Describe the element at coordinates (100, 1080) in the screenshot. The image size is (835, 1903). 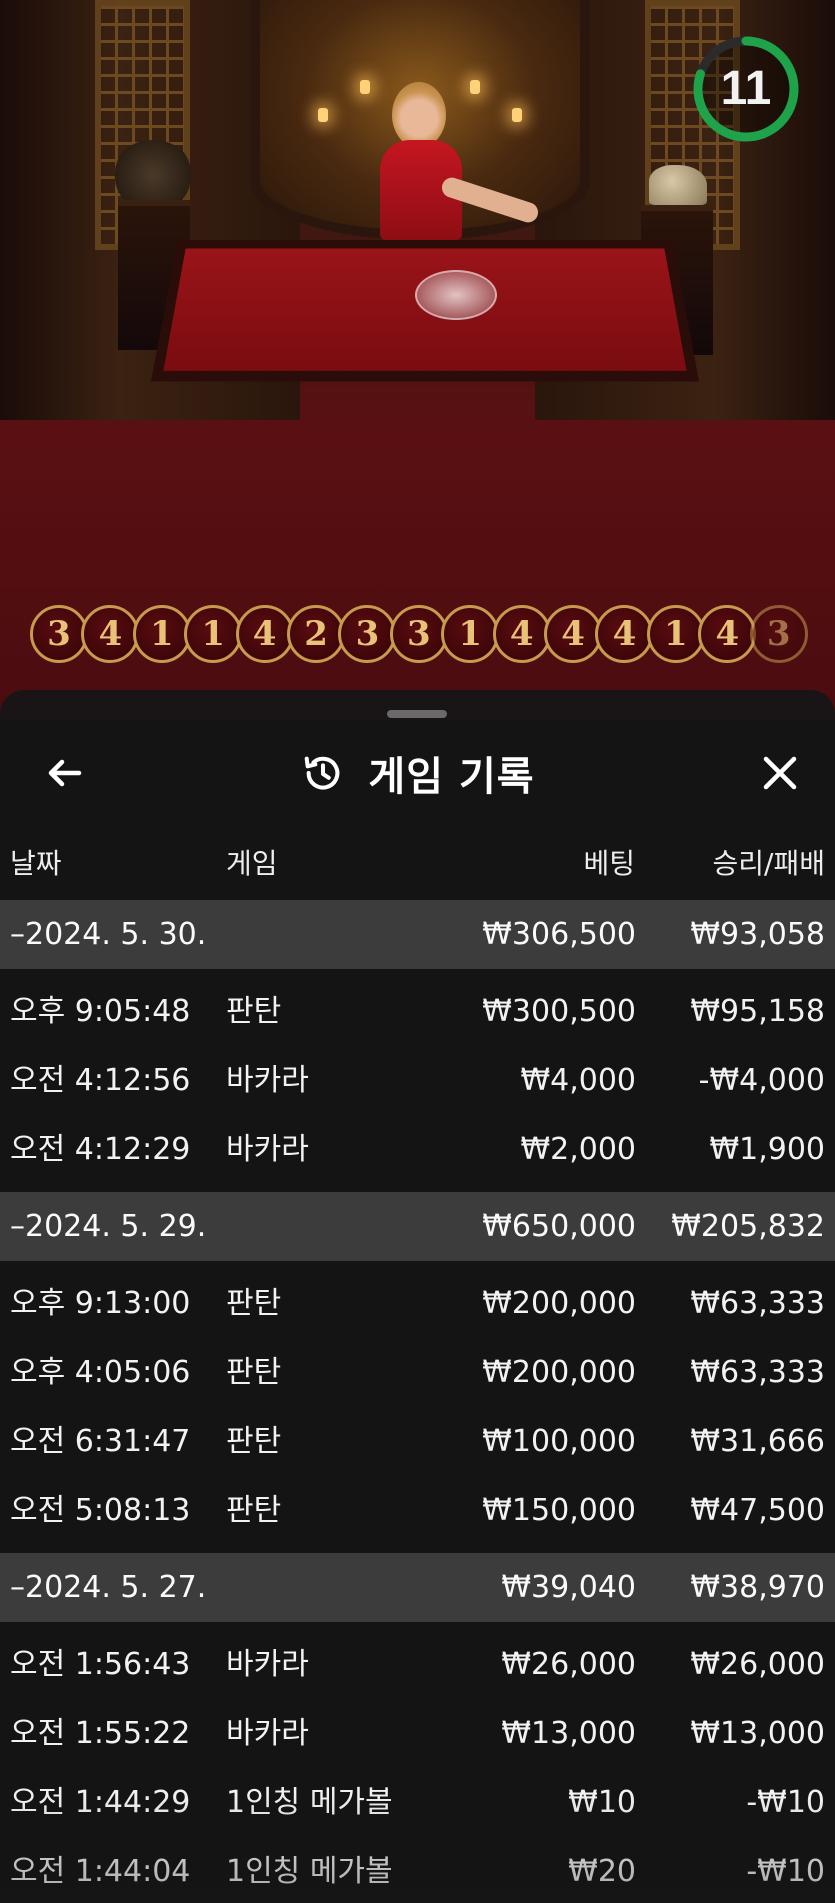
I see `entry-time: 오전 4:12:56` at that location.